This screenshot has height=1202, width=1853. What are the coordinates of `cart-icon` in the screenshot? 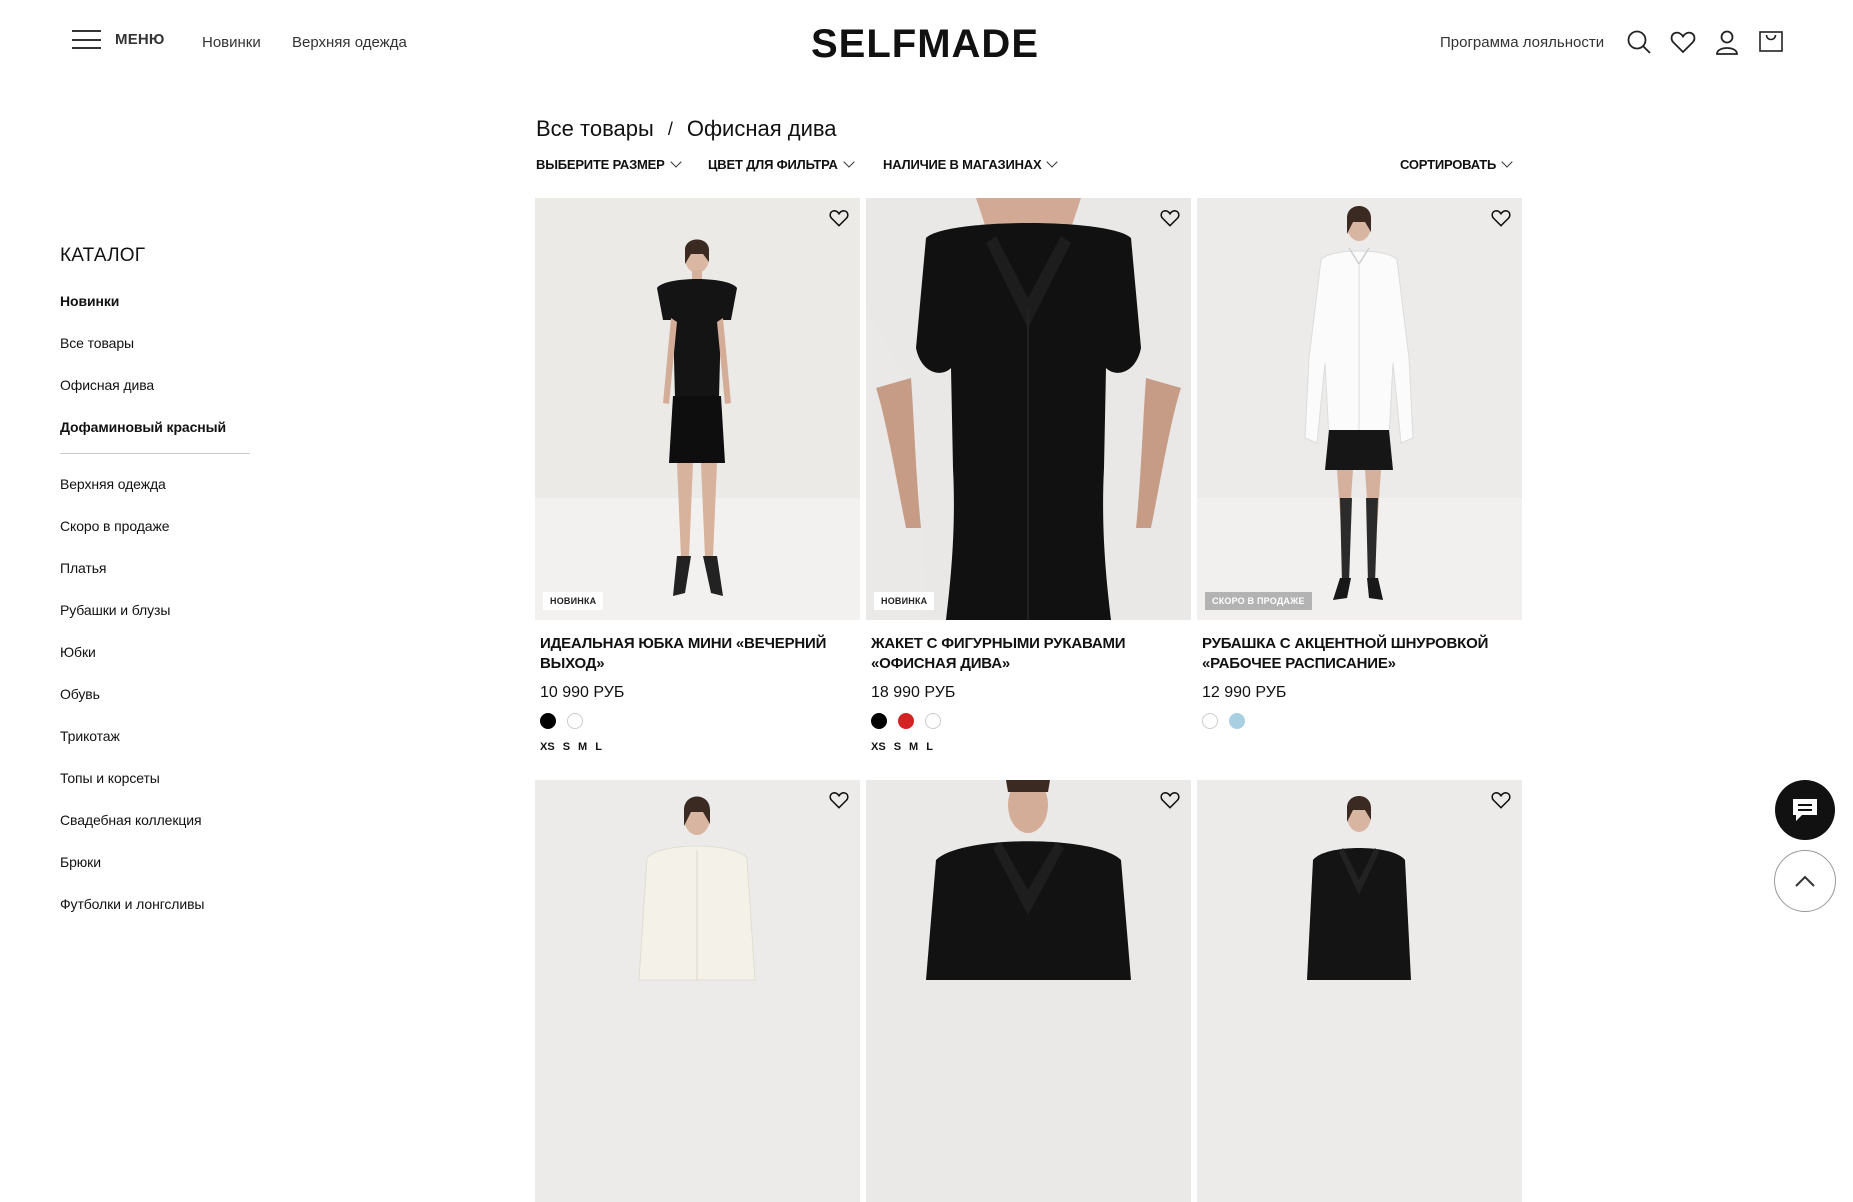 It's located at (1771, 42).